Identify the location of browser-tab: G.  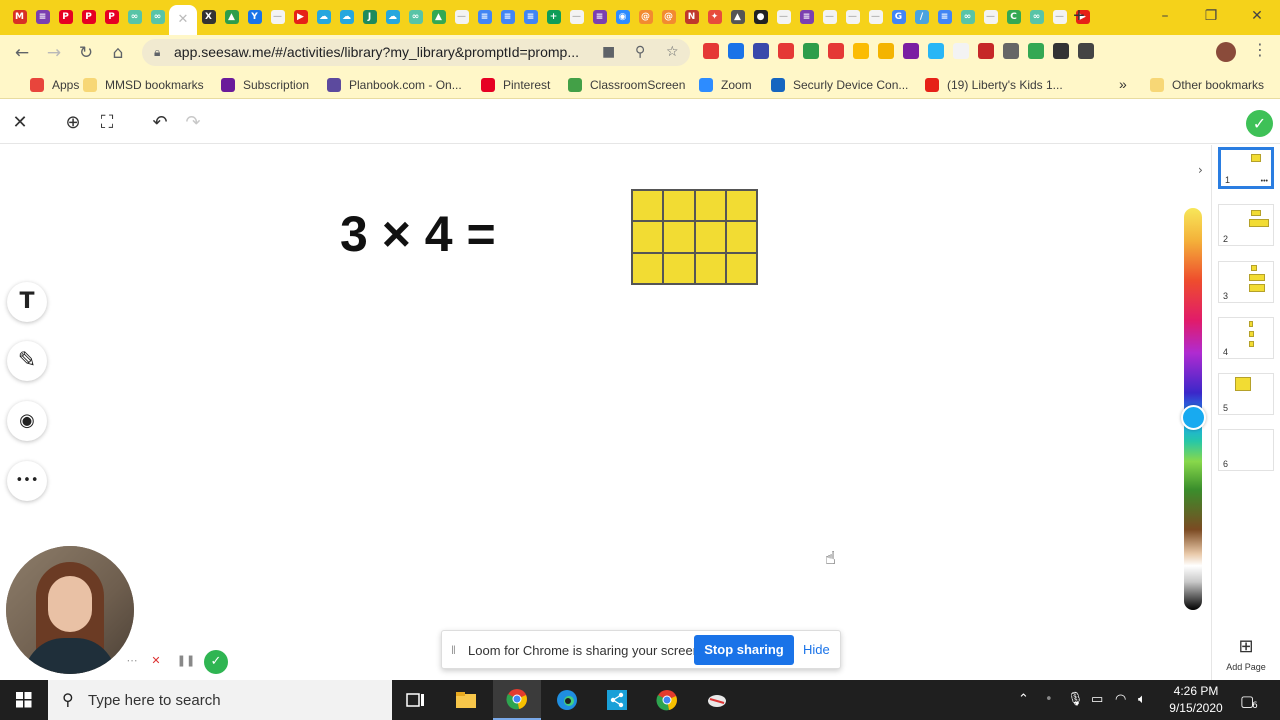
(898, 17).